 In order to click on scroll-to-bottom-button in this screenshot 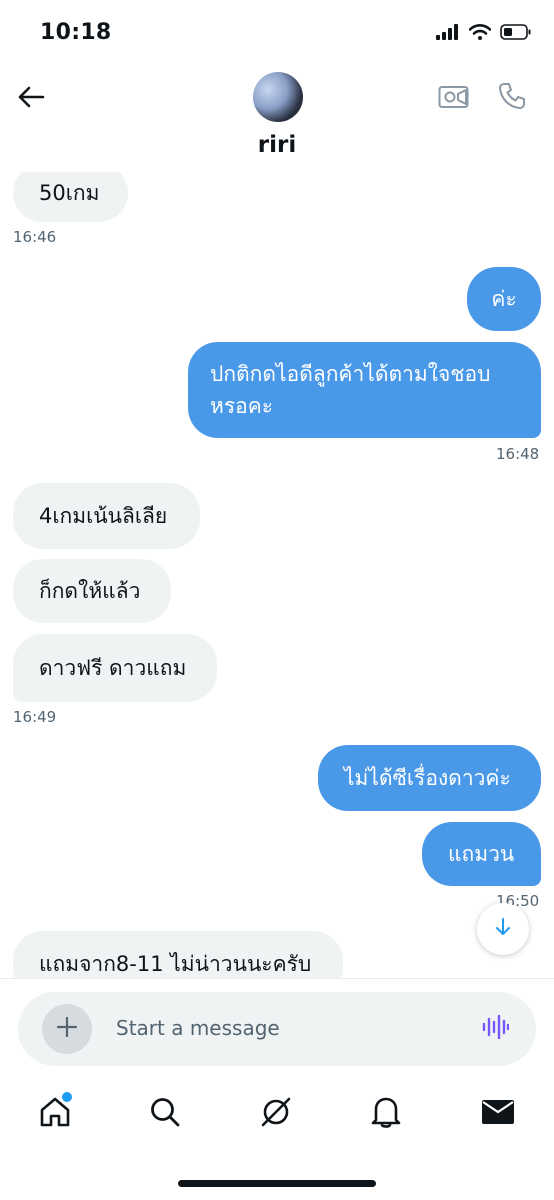, I will do `click(503, 929)`.